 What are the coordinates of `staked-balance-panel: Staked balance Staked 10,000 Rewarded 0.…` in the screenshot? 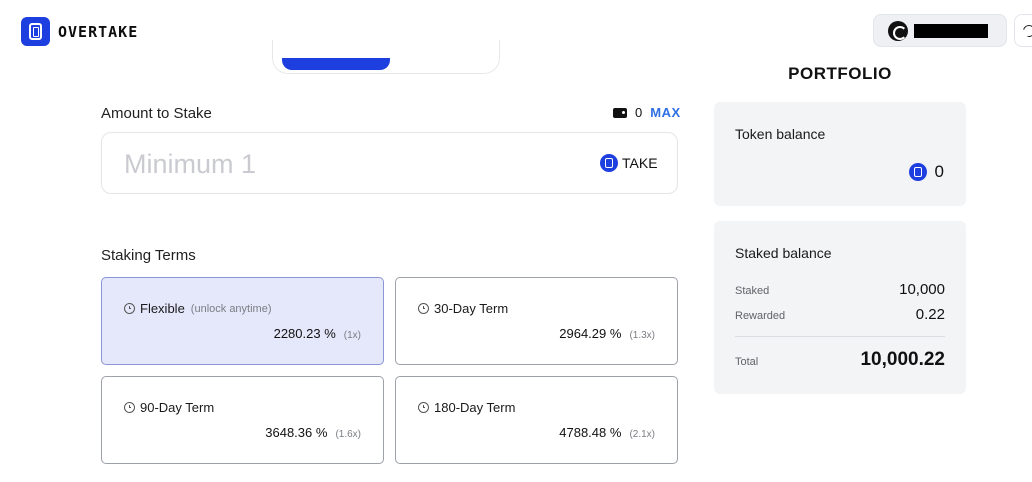 It's located at (840, 307).